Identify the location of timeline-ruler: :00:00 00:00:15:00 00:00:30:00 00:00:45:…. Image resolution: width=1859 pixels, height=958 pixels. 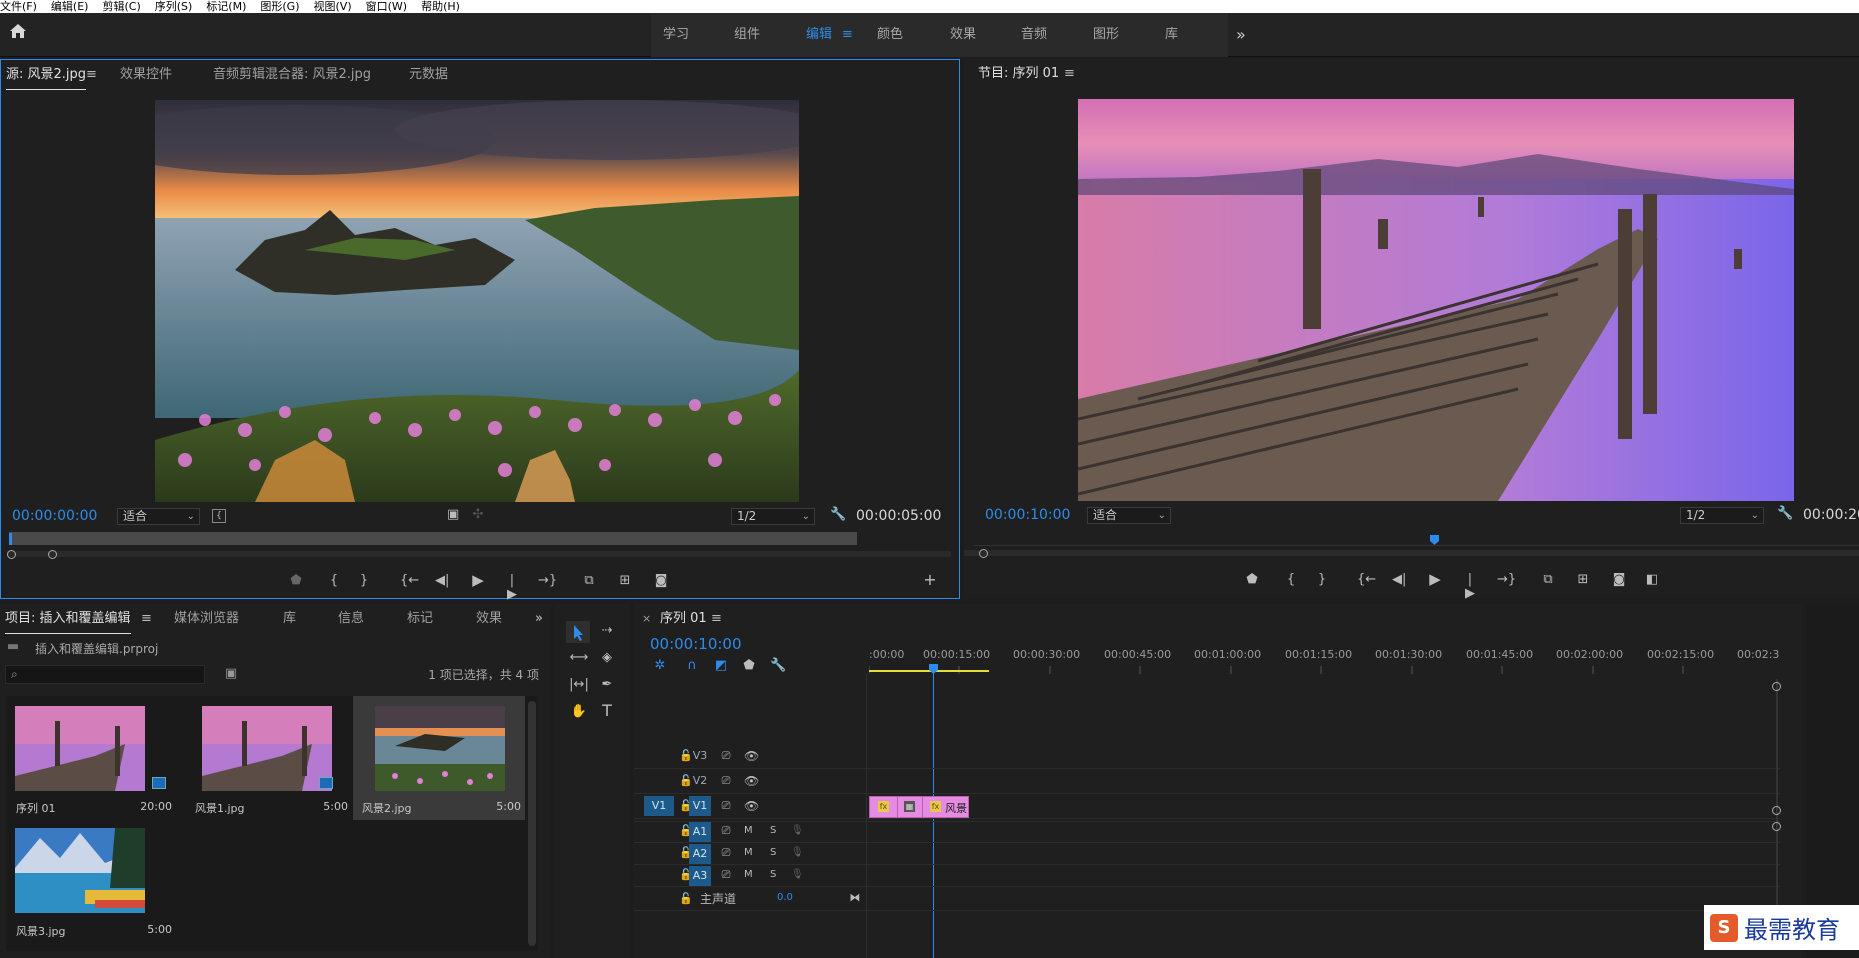
(1325, 659).